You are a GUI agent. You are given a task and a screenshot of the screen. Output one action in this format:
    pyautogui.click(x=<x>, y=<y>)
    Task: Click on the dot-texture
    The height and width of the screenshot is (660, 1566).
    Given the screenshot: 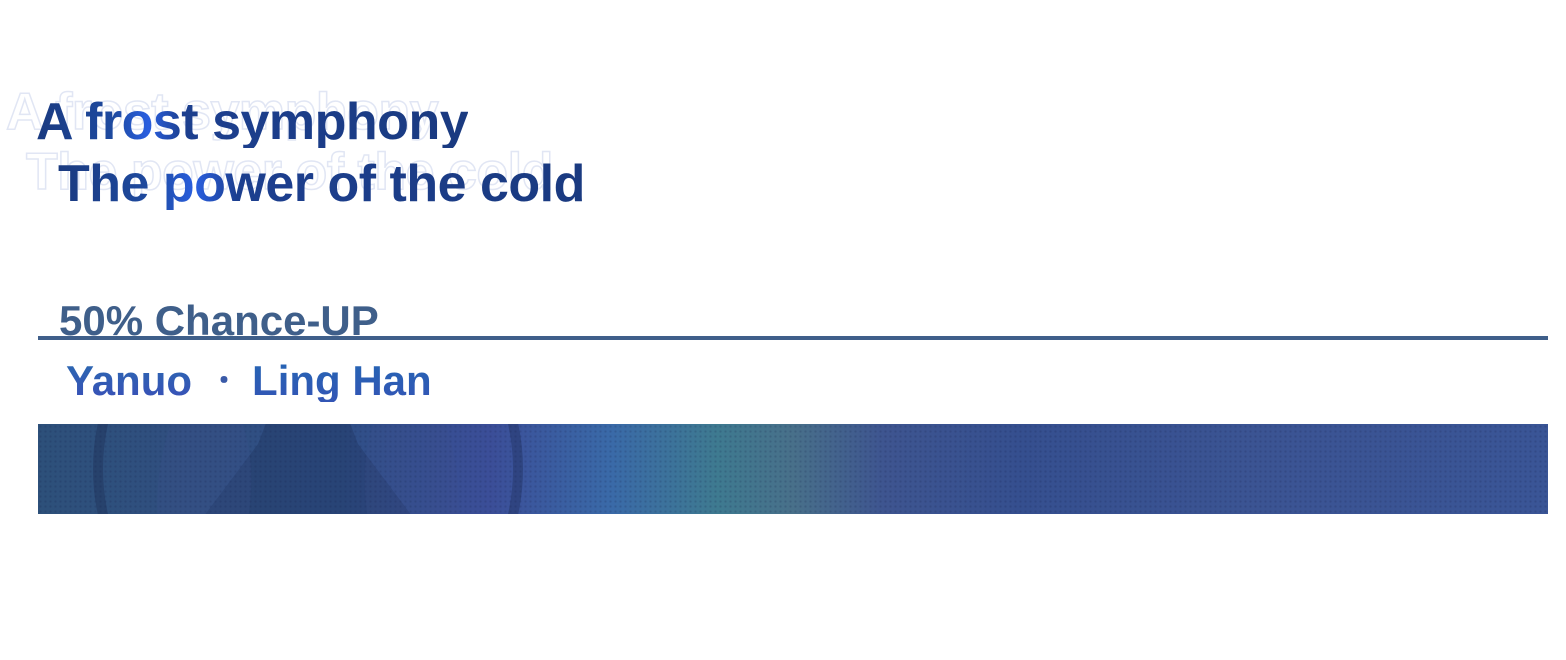 What is the action you would take?
    pyautogui.click(x=793, y=469)
    